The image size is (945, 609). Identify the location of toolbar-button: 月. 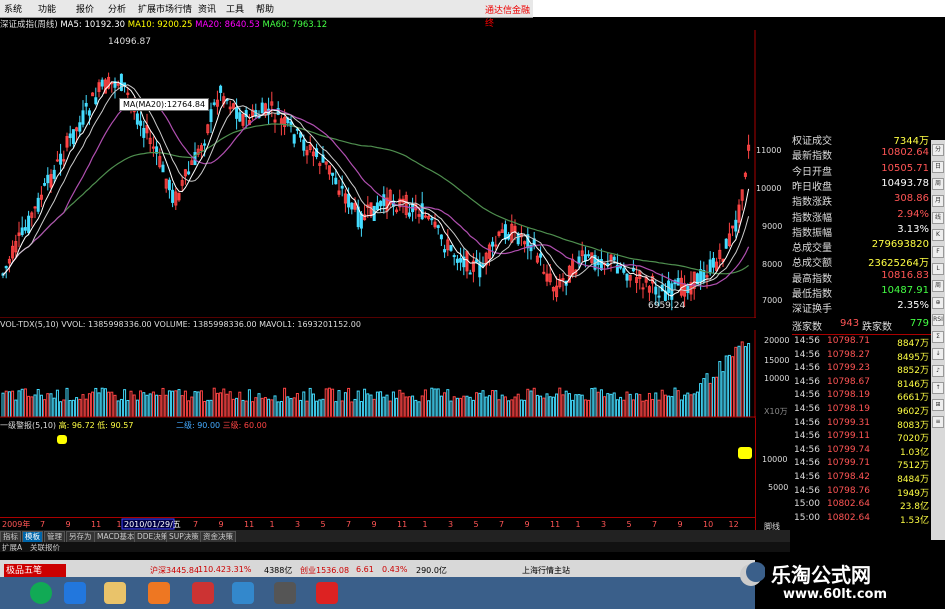
(938, 201).